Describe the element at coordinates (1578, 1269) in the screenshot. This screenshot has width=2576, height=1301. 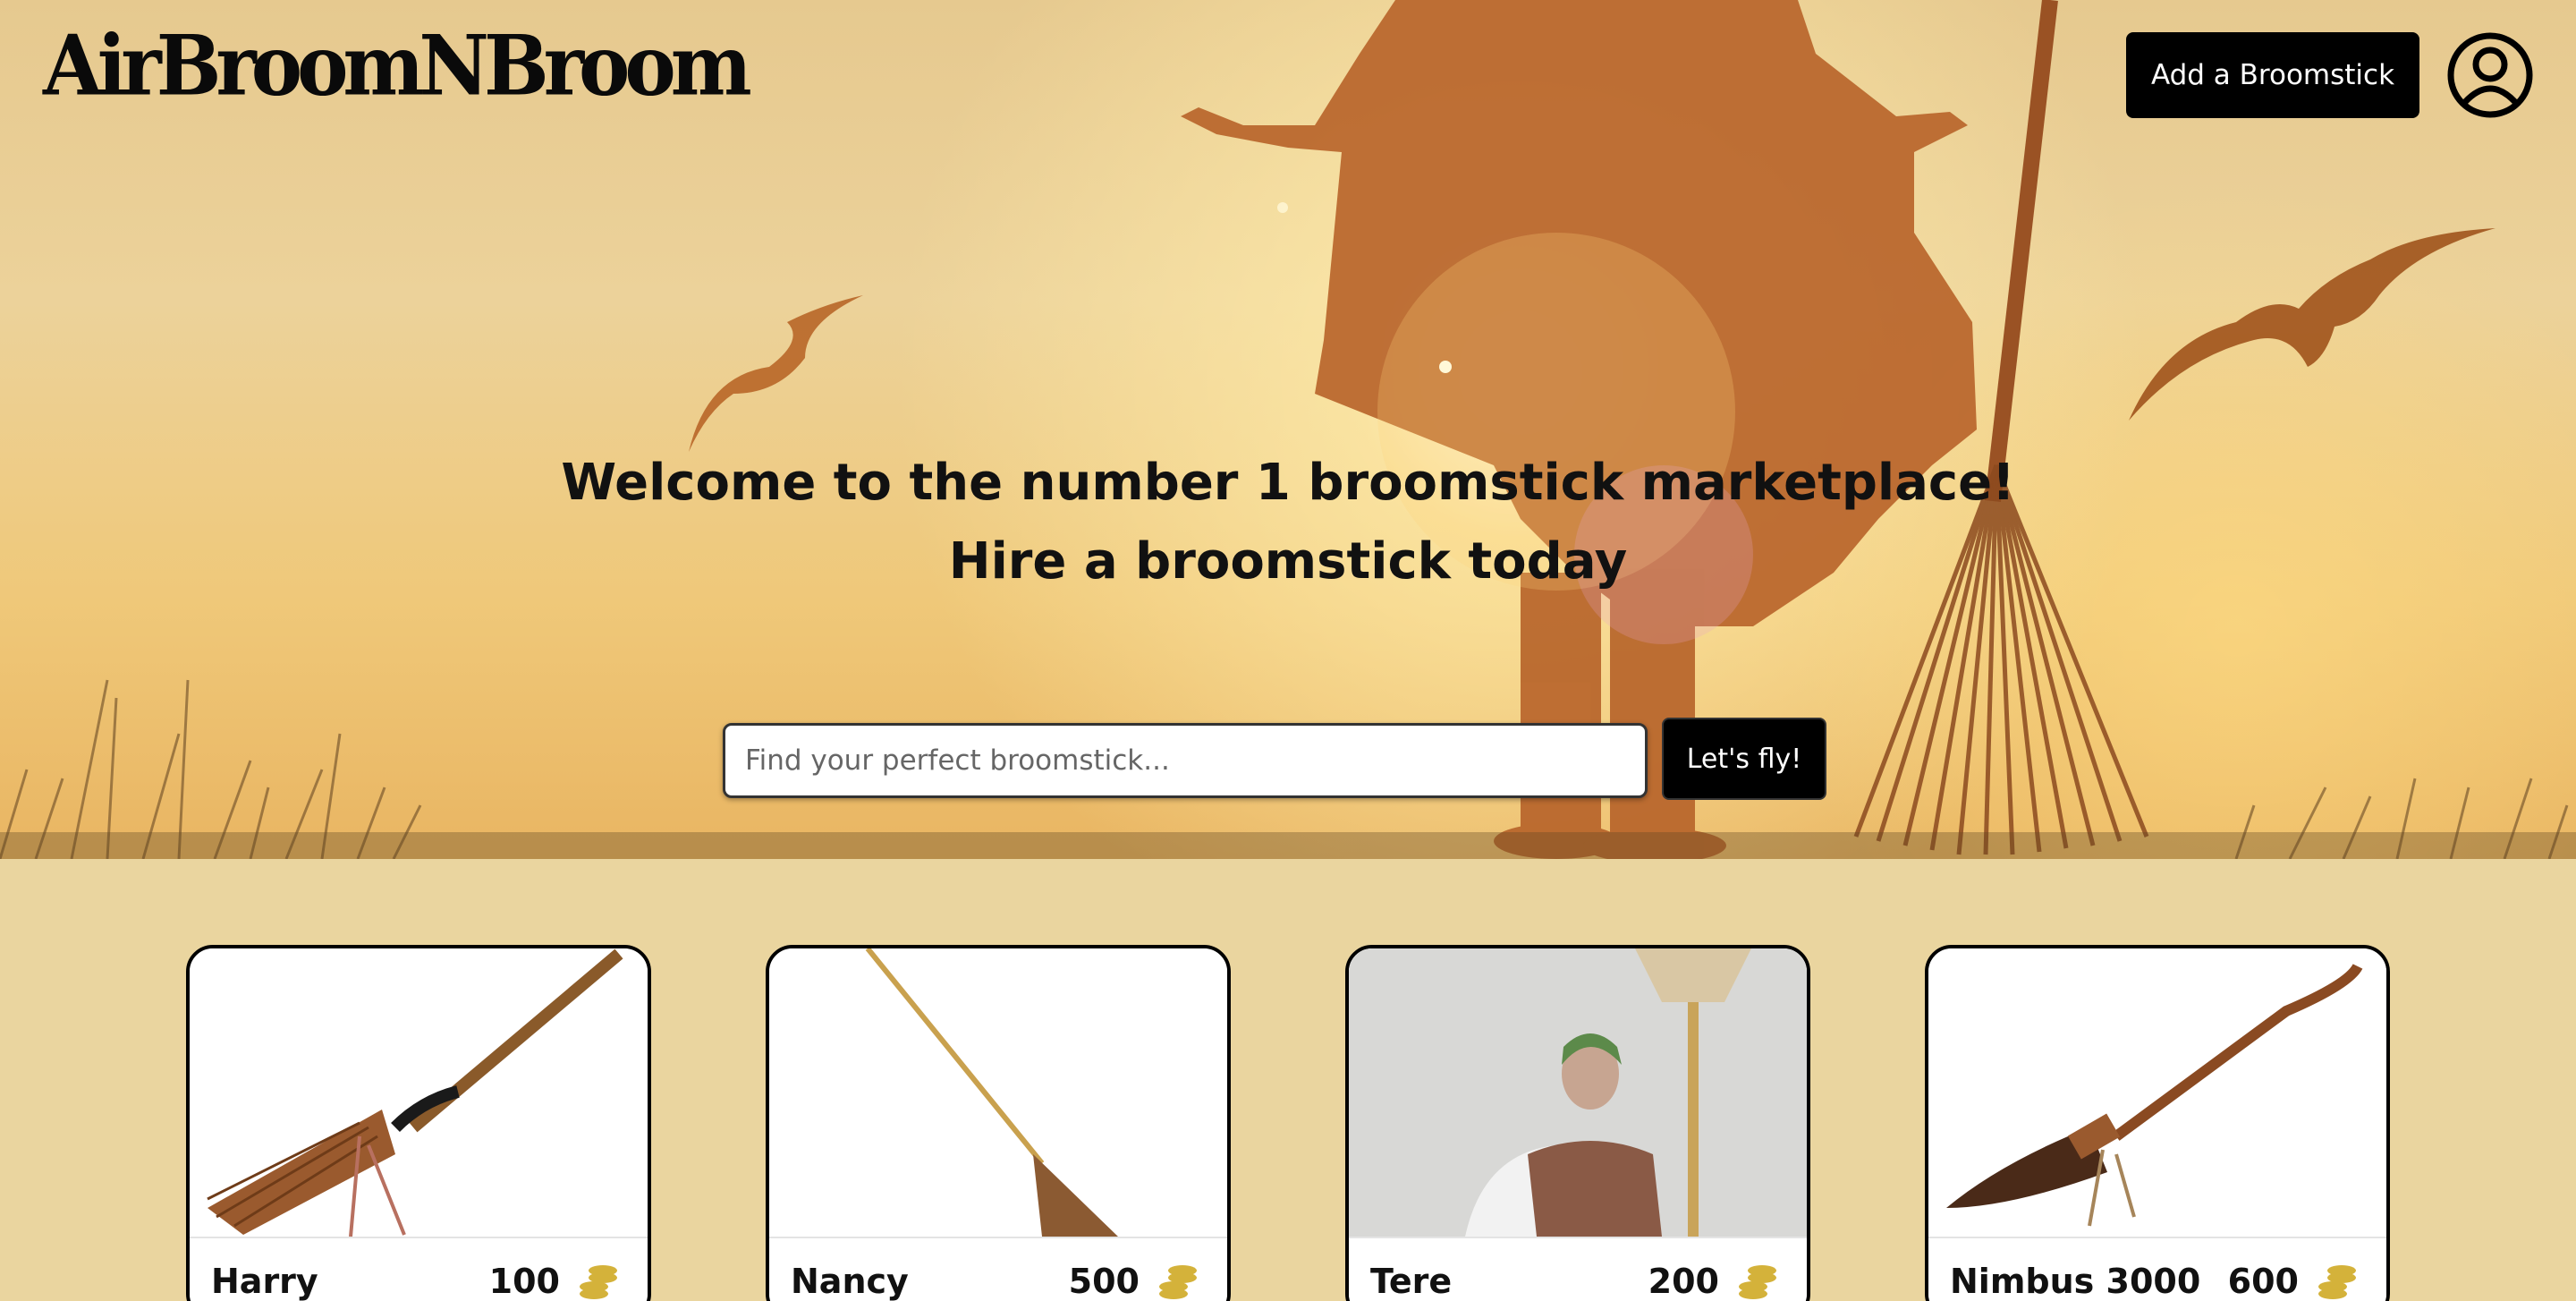
I see `listing-info: Tere 200` at that location.